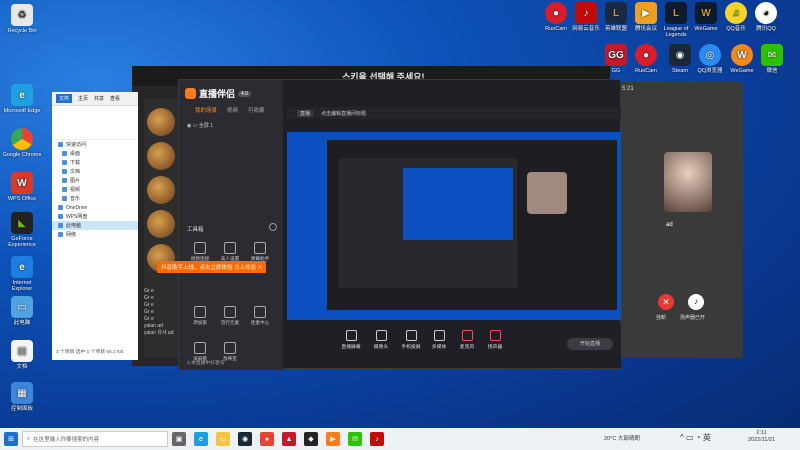  Describe the element at coordinates (22, 311) in the screenshot. I see `desktop-icon-this-pc: ▭ 此电脑` at that location.